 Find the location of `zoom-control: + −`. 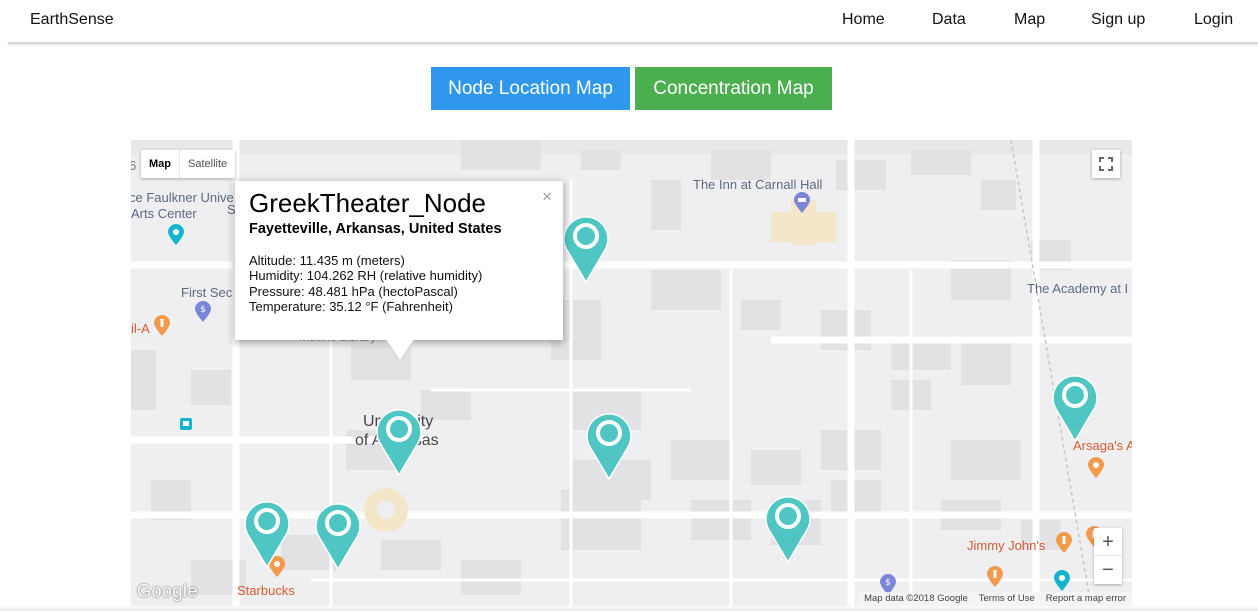

zoom-control: + − is located at coordinates (1108, 556).